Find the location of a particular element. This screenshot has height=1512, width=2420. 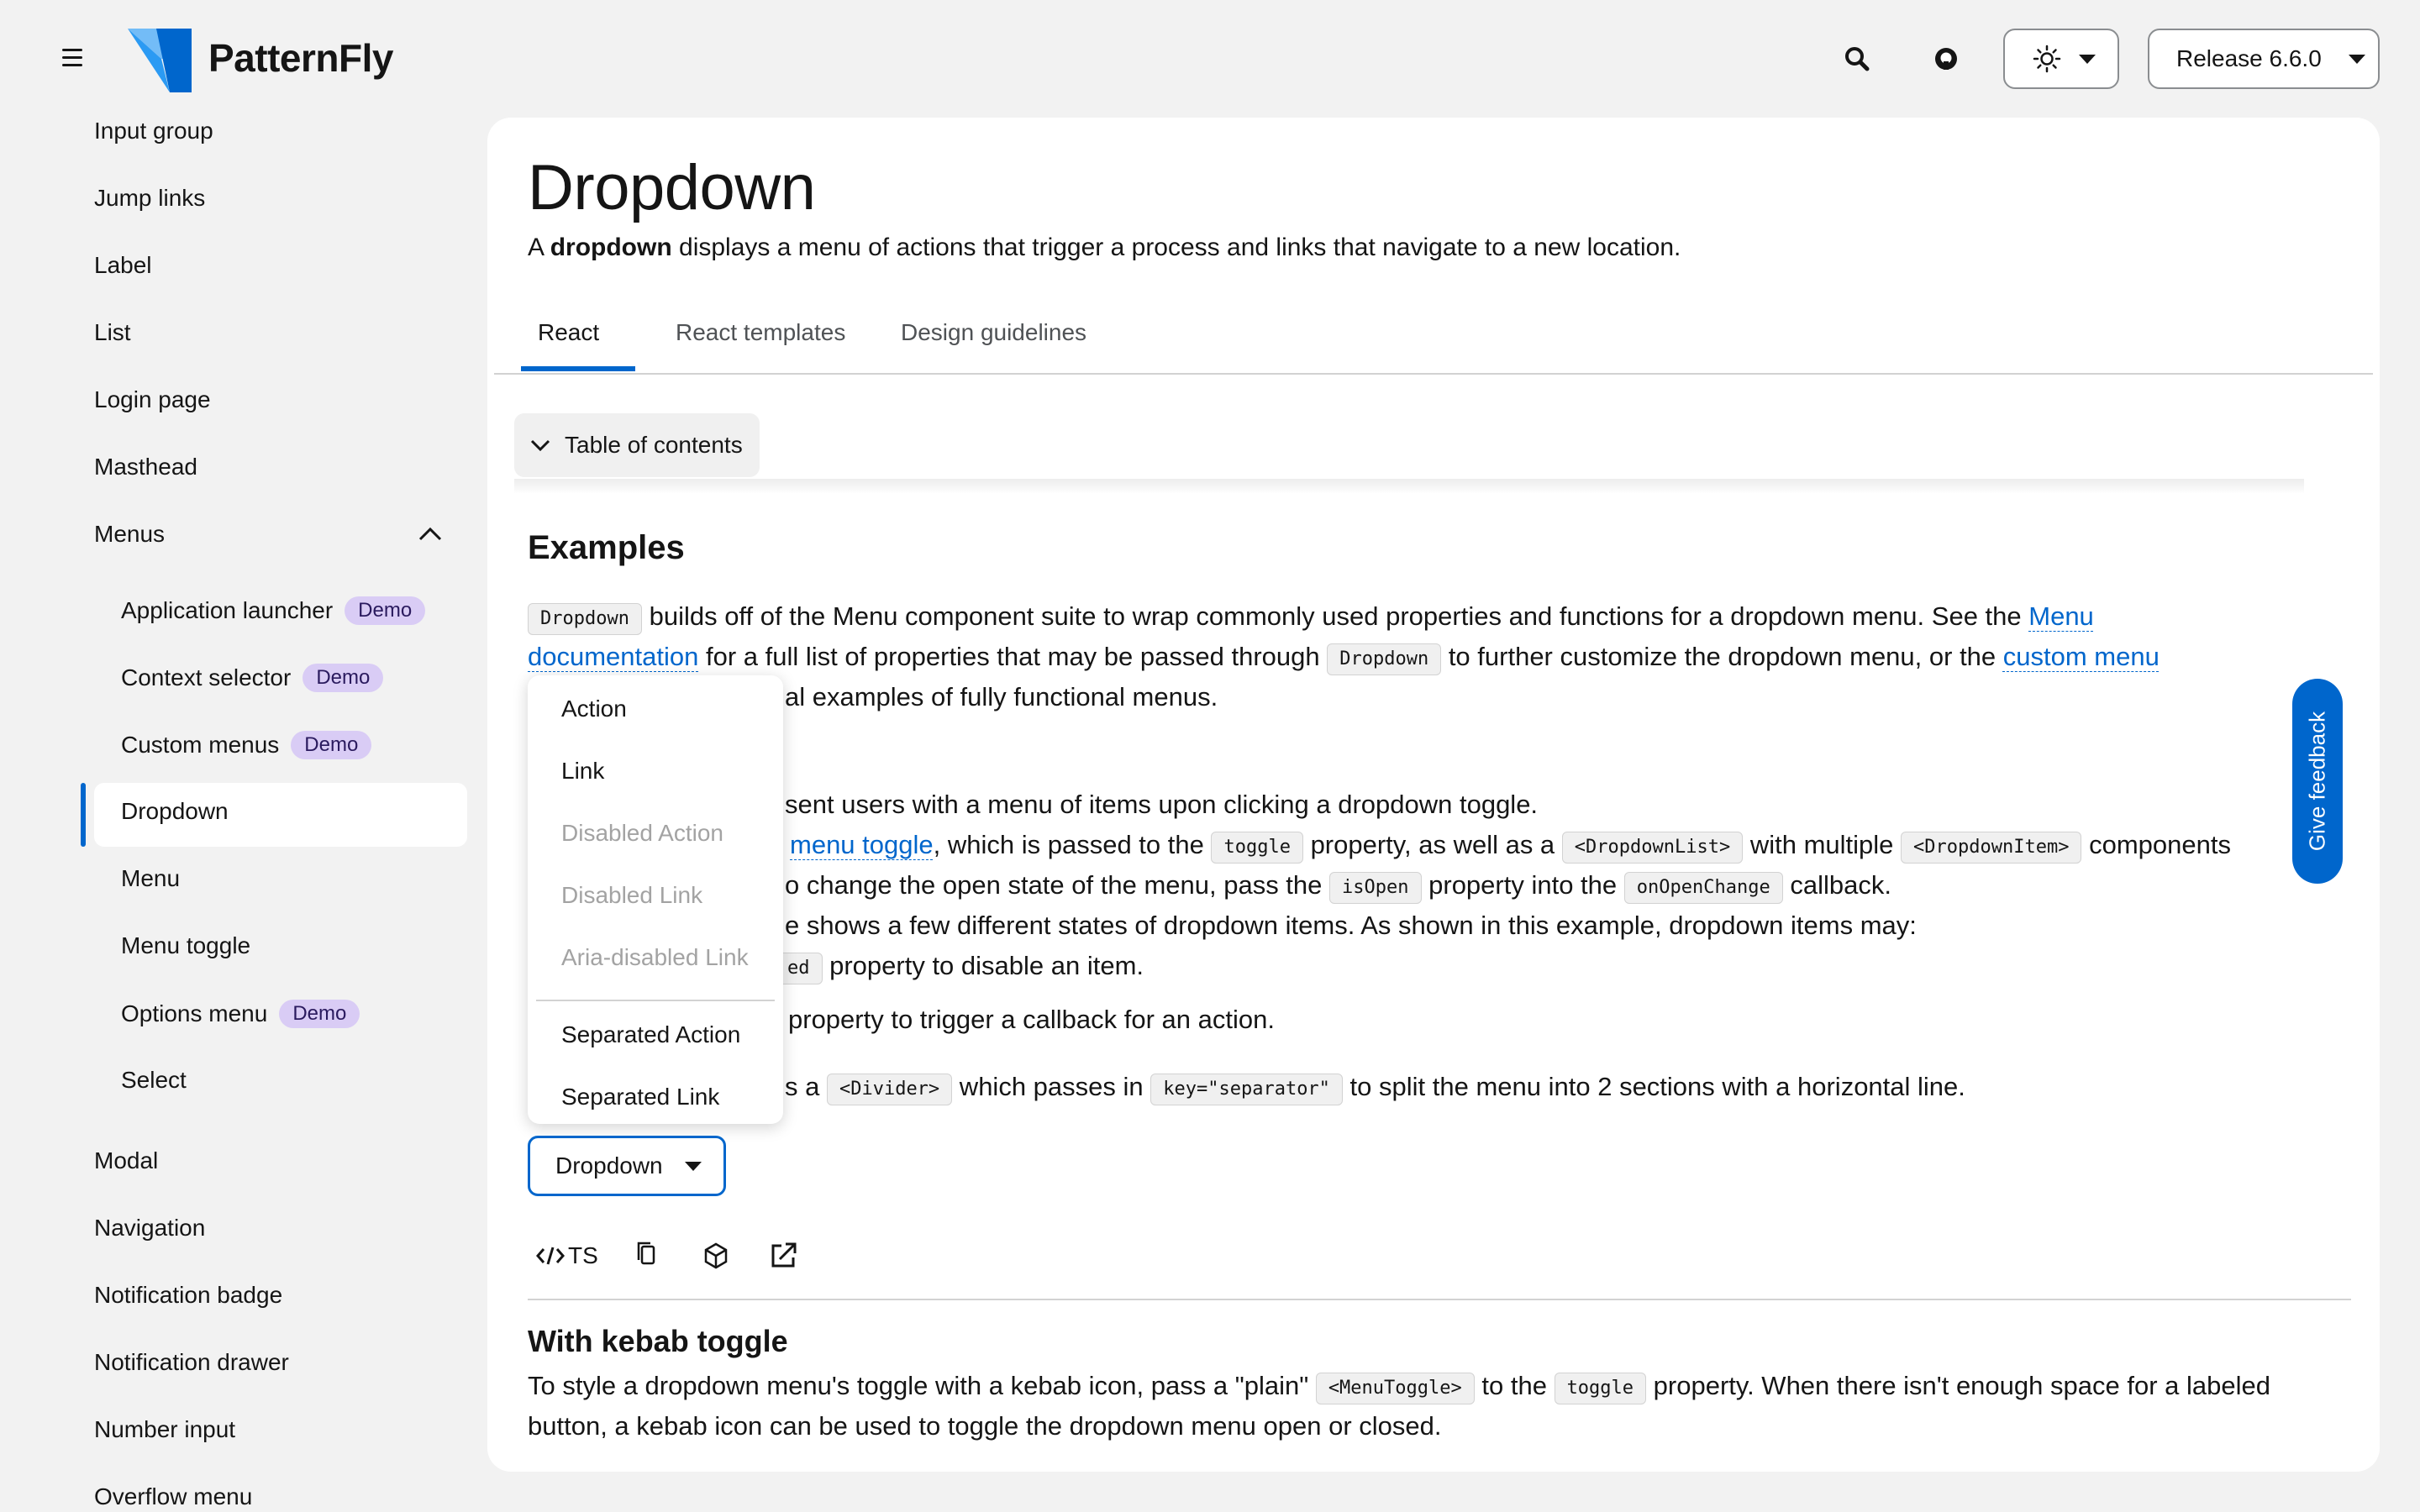

menu-item-disabled-link: Disabled Link is located at coordinates (632, 895).